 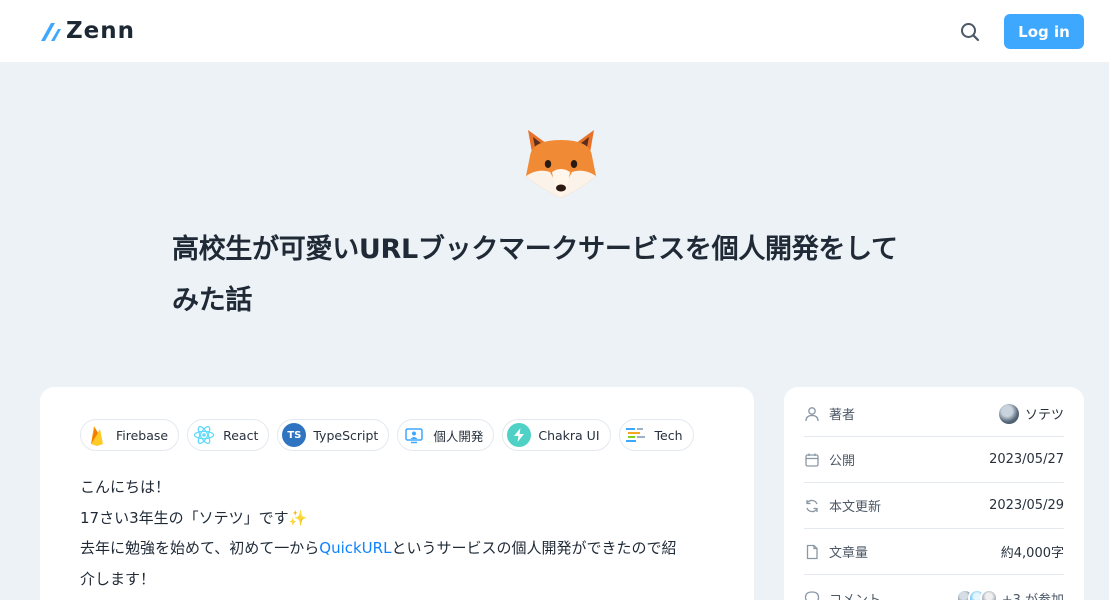 I want to click on tech-icon, so click(x=636, y=435).